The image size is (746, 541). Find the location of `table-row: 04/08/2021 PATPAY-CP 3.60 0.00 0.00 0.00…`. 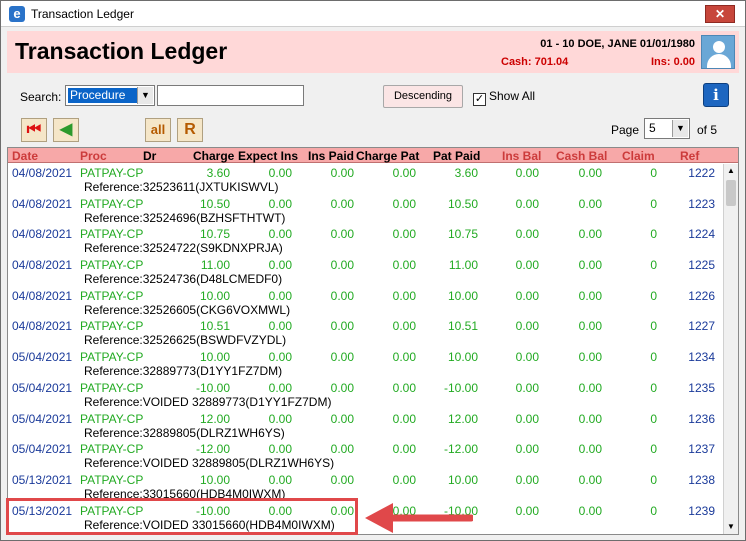

table-row: 04/08/2021 PATPAY-CP 3.60 0.00 0.00 0.00… is located at coordinates (365, 179).